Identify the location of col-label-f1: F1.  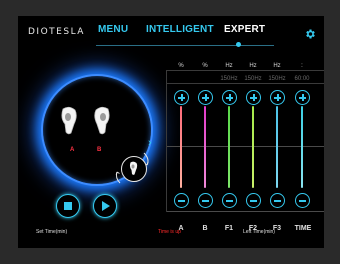
(229, 228).